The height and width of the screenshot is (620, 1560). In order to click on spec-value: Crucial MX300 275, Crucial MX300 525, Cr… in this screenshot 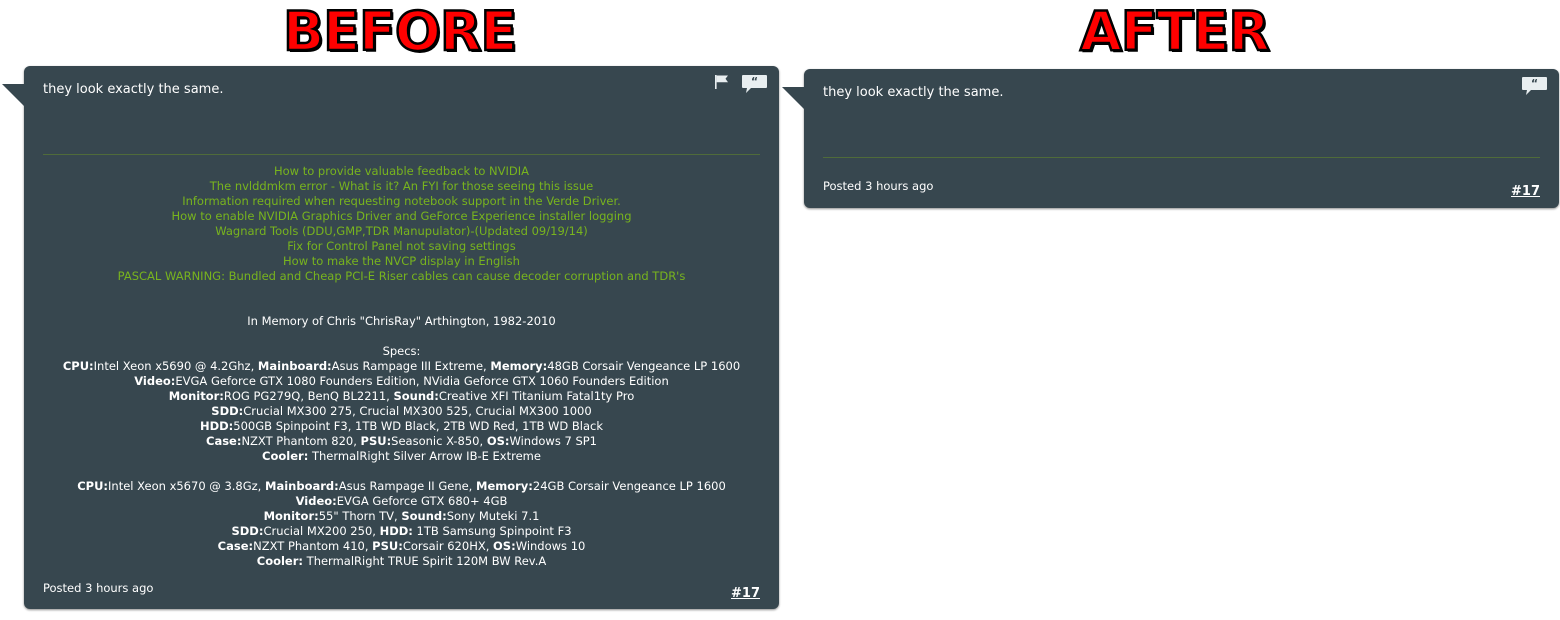, I will do `click(417, 411)`.